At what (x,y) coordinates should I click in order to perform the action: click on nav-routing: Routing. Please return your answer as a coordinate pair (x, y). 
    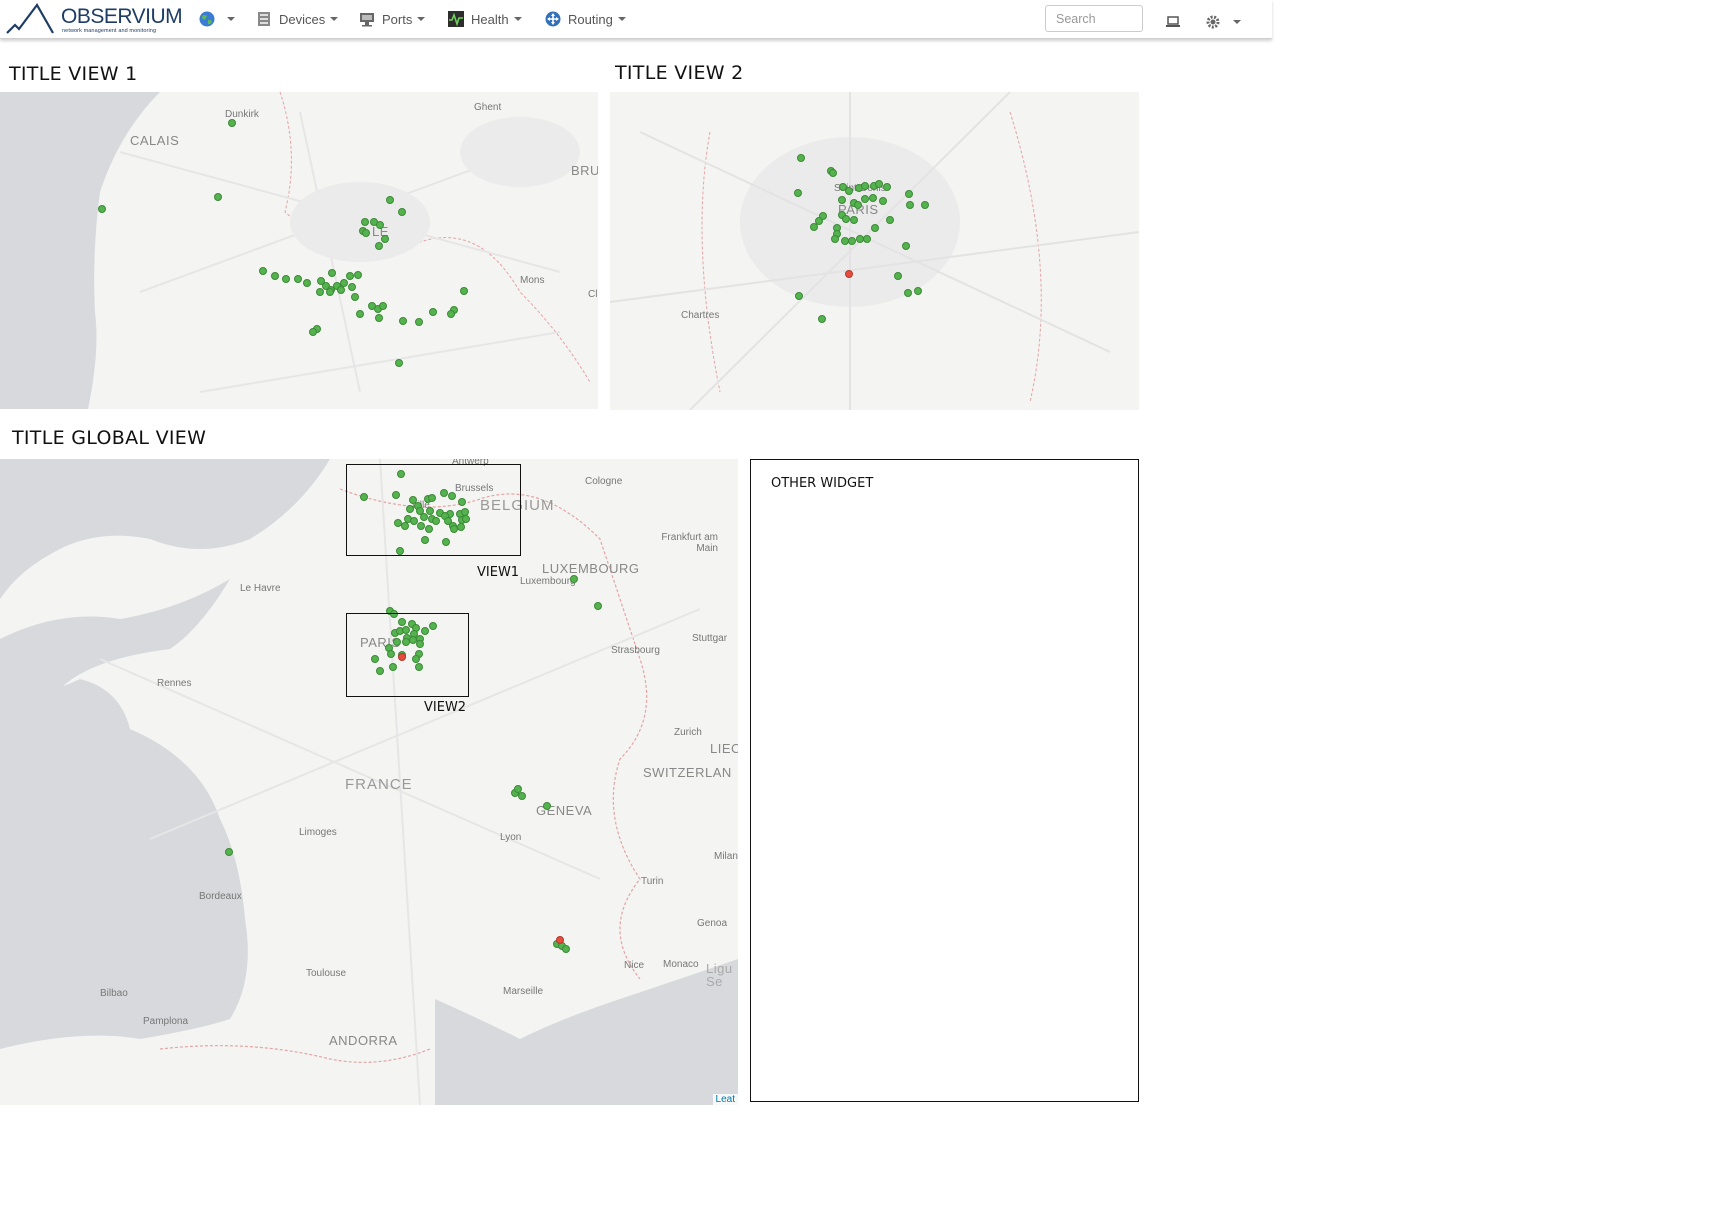
    Looking at the image, I should click on (585, 19).